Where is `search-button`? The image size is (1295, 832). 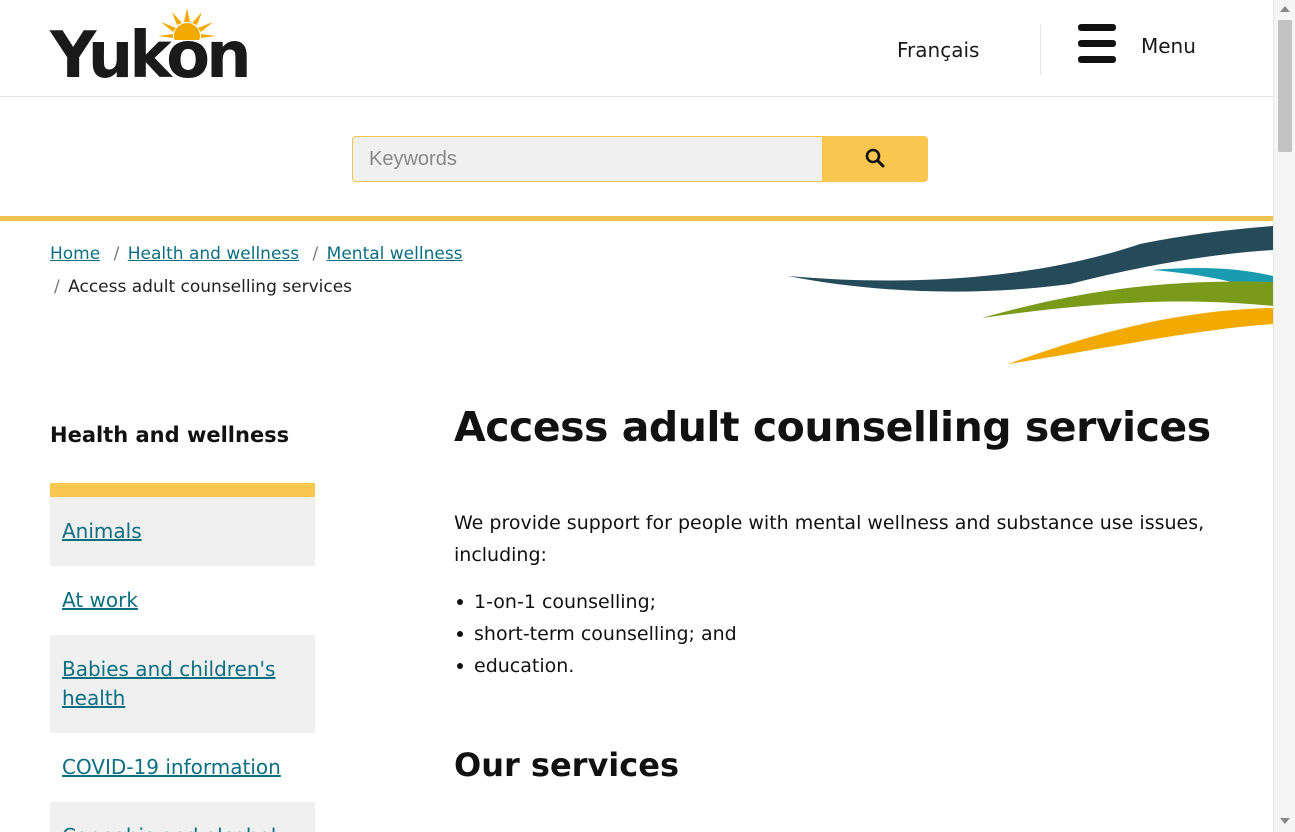
search-button is located at coordinates (875, 159).